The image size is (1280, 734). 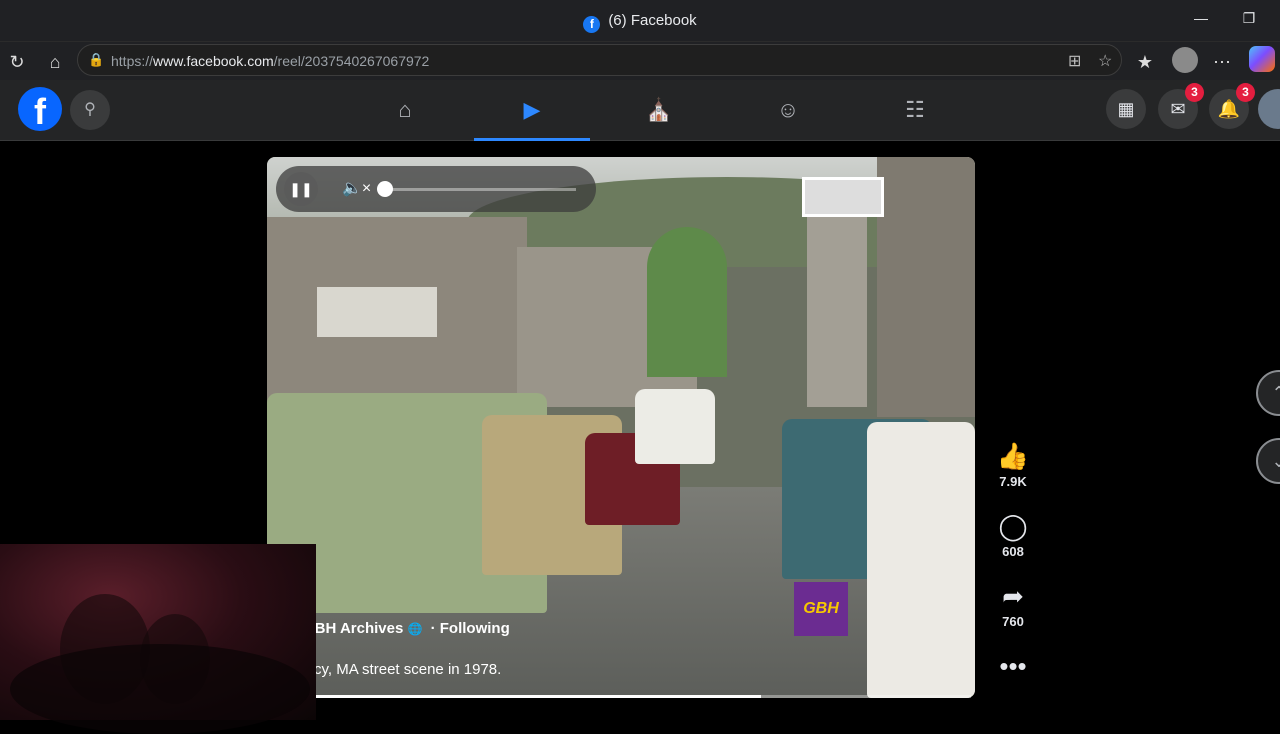 What do you see at coordinates (406, 628) in the screenshot?
I see `reel-author: GBH Archives 🌐 · Following` at bounding box center [406, 628].